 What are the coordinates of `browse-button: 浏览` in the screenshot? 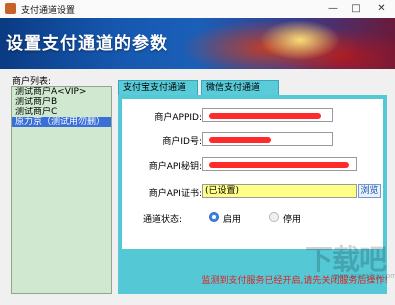 It's located at (369, 191).